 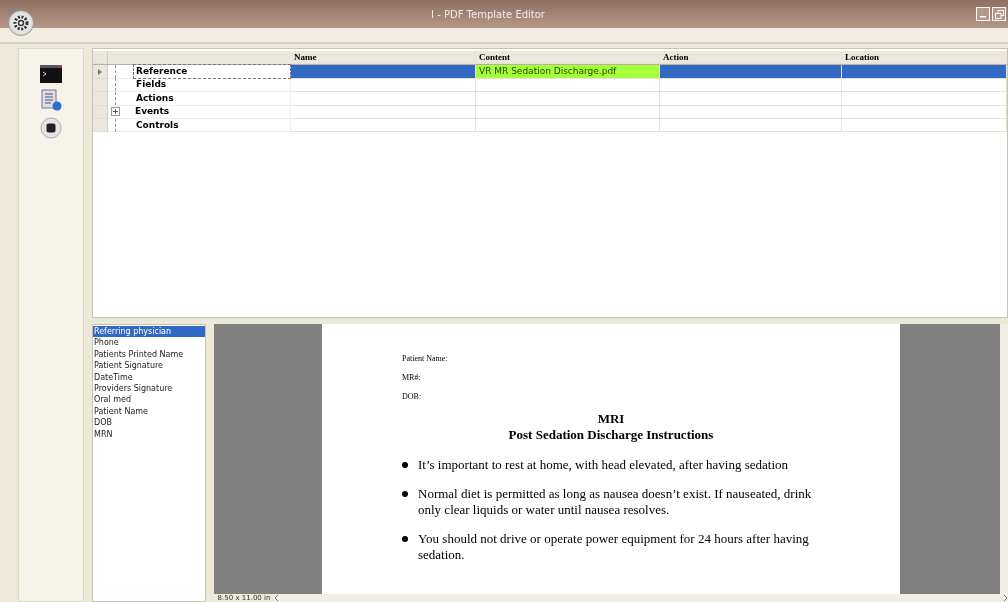 What do you see at coordinates (51, 100) in the screenshot?
I see `script-help-icon` at bounding box center [51, 100].